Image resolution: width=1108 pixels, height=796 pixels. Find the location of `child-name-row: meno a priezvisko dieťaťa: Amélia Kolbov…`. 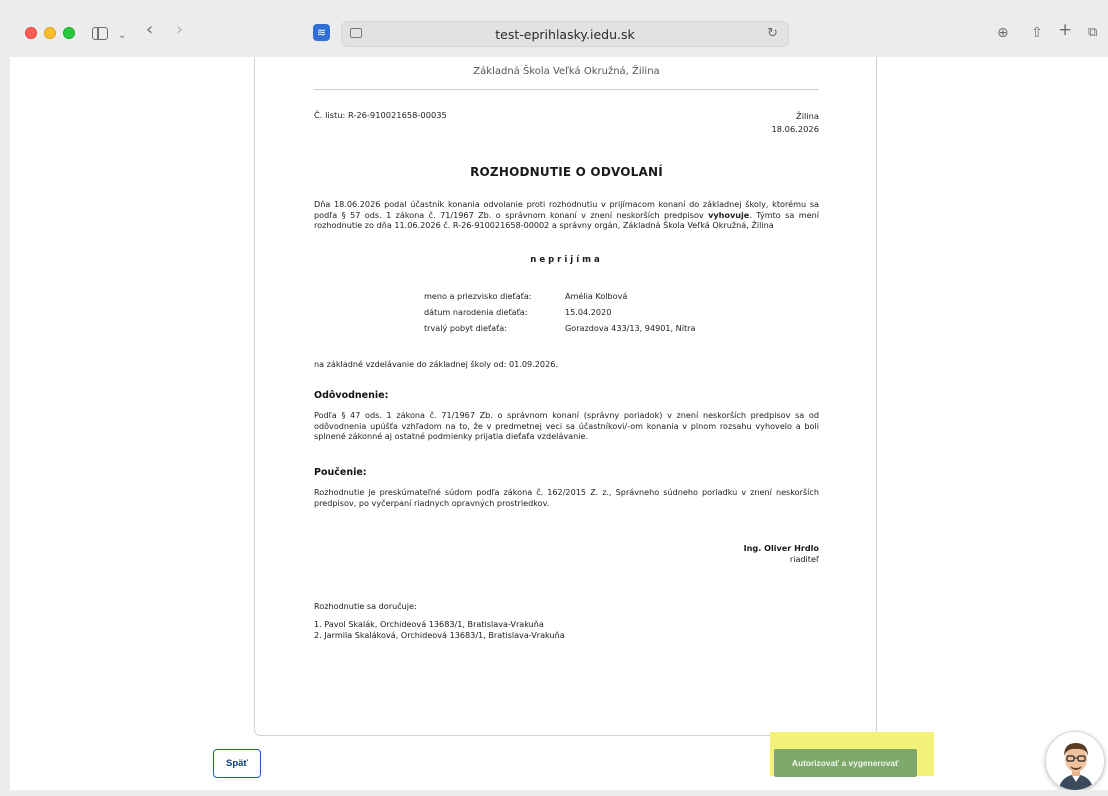

child-name-row: meno a priezvisko dieťaťa: Amélia Kolbov… is located at coordinates (559, 299).